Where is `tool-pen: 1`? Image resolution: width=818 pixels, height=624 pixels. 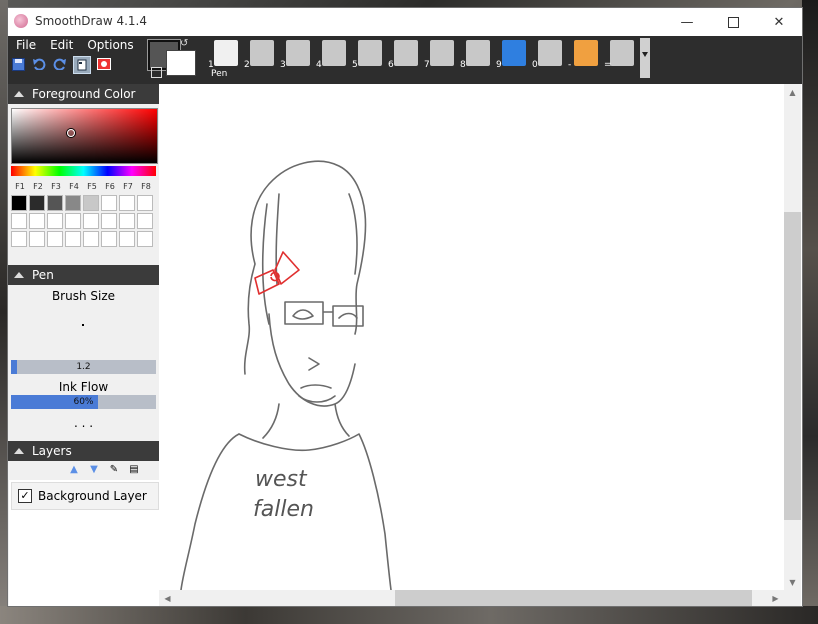 tool-pen: 1 is located at coordinates (225, 54).